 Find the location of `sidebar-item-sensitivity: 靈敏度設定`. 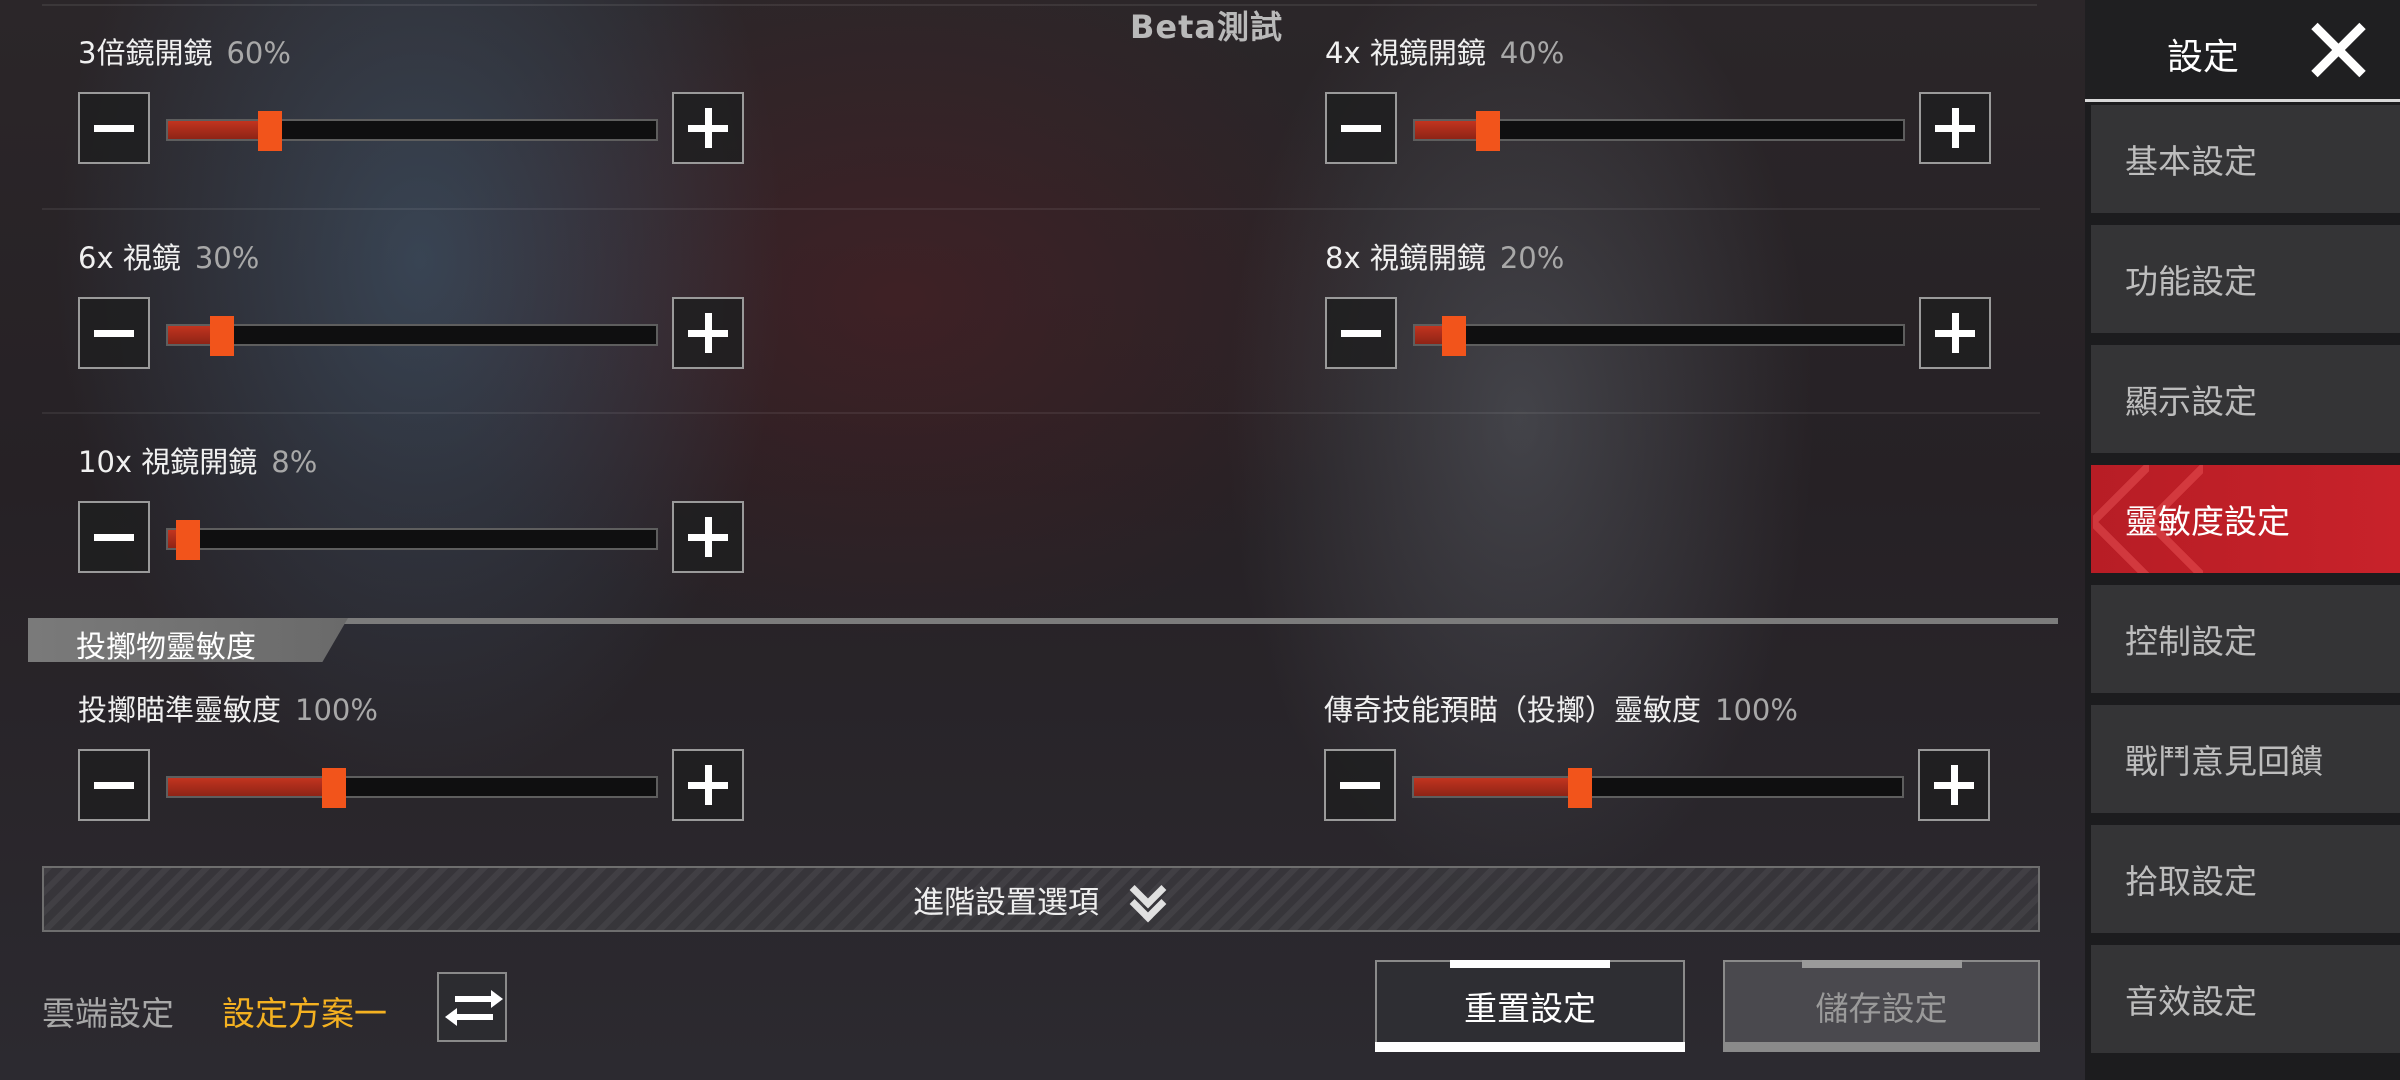

sidebar-item-sensitivity: 靈敏度設定 is located at coordinates (2242, 522).